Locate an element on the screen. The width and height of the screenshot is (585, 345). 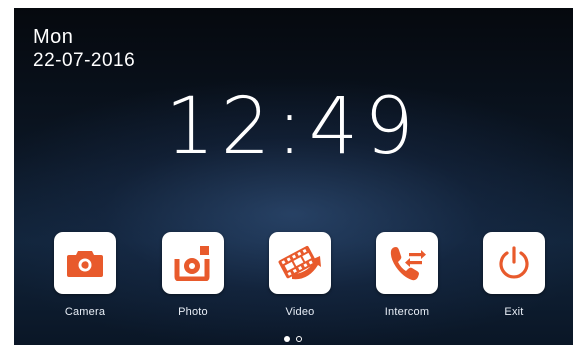
page-indicator is located at coordinates (292, 340).